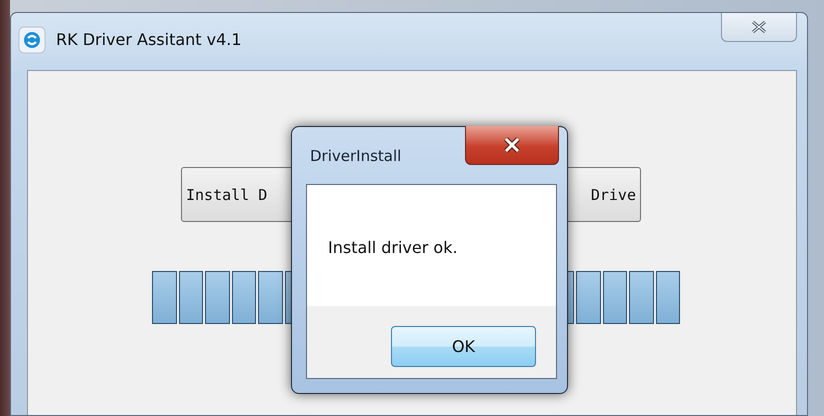  What do you see at coordinates (149, 39) in the screenshot?
I see `window-title: RK Driver Assitant v4.1` at bounding box center [149, 39].